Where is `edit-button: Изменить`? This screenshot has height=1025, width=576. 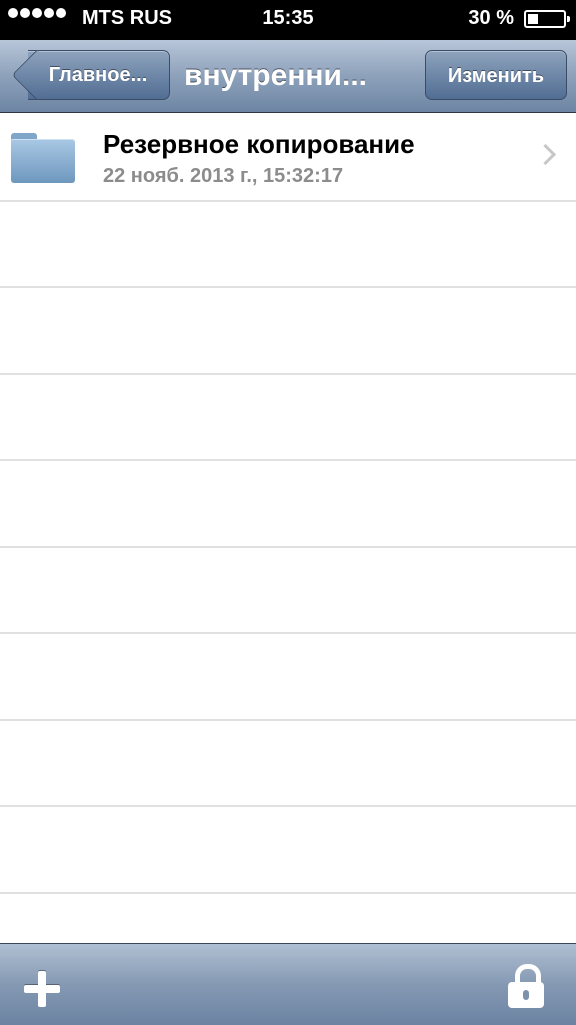 edit-button: Изменить is located at coordinates (496, 75).